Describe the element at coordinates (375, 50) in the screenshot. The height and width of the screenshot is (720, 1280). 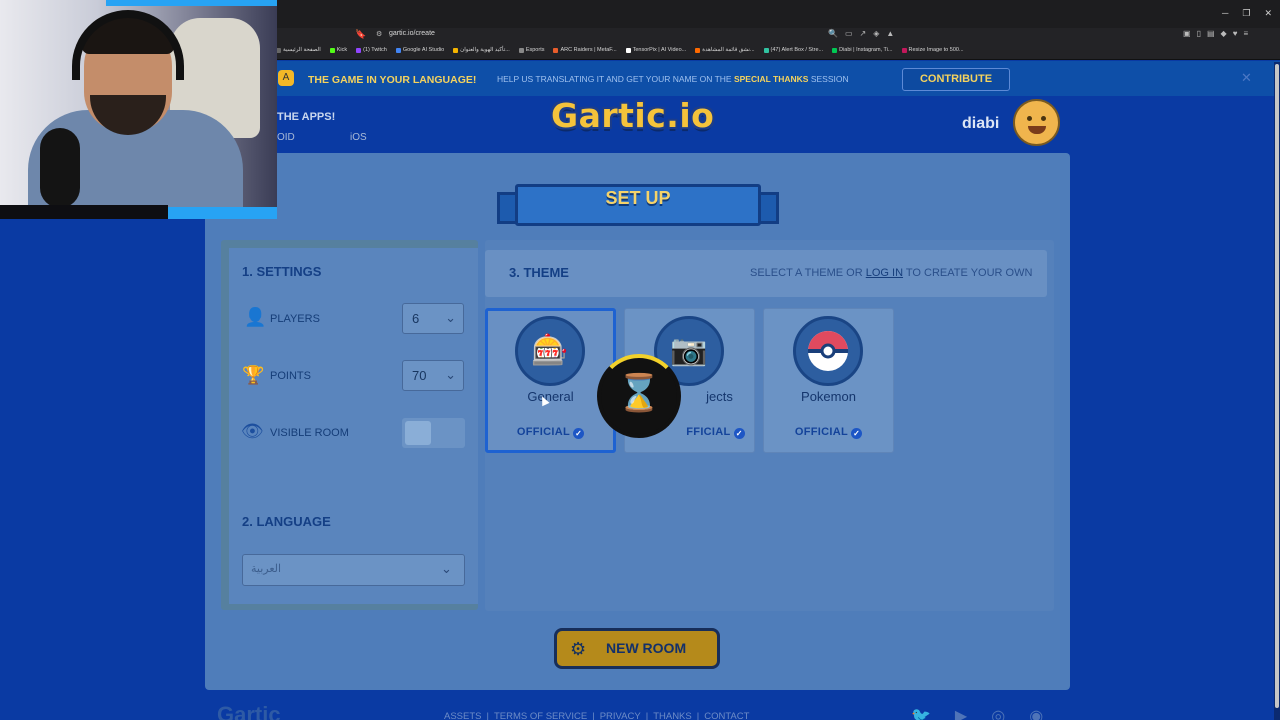
I see `bookmark-label: (1) Twitch` at that location.